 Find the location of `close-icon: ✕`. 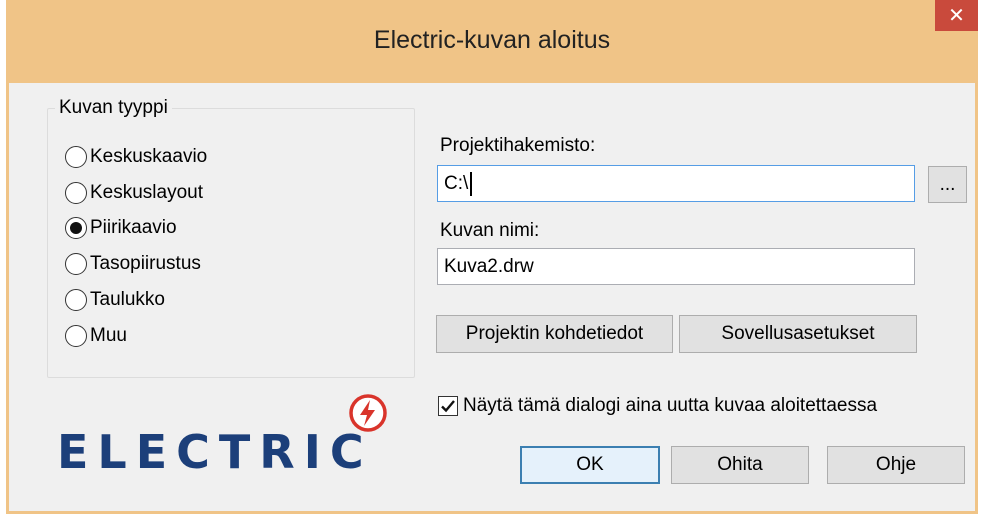

close-icon: ✕ is located at coordinates (956, 16).